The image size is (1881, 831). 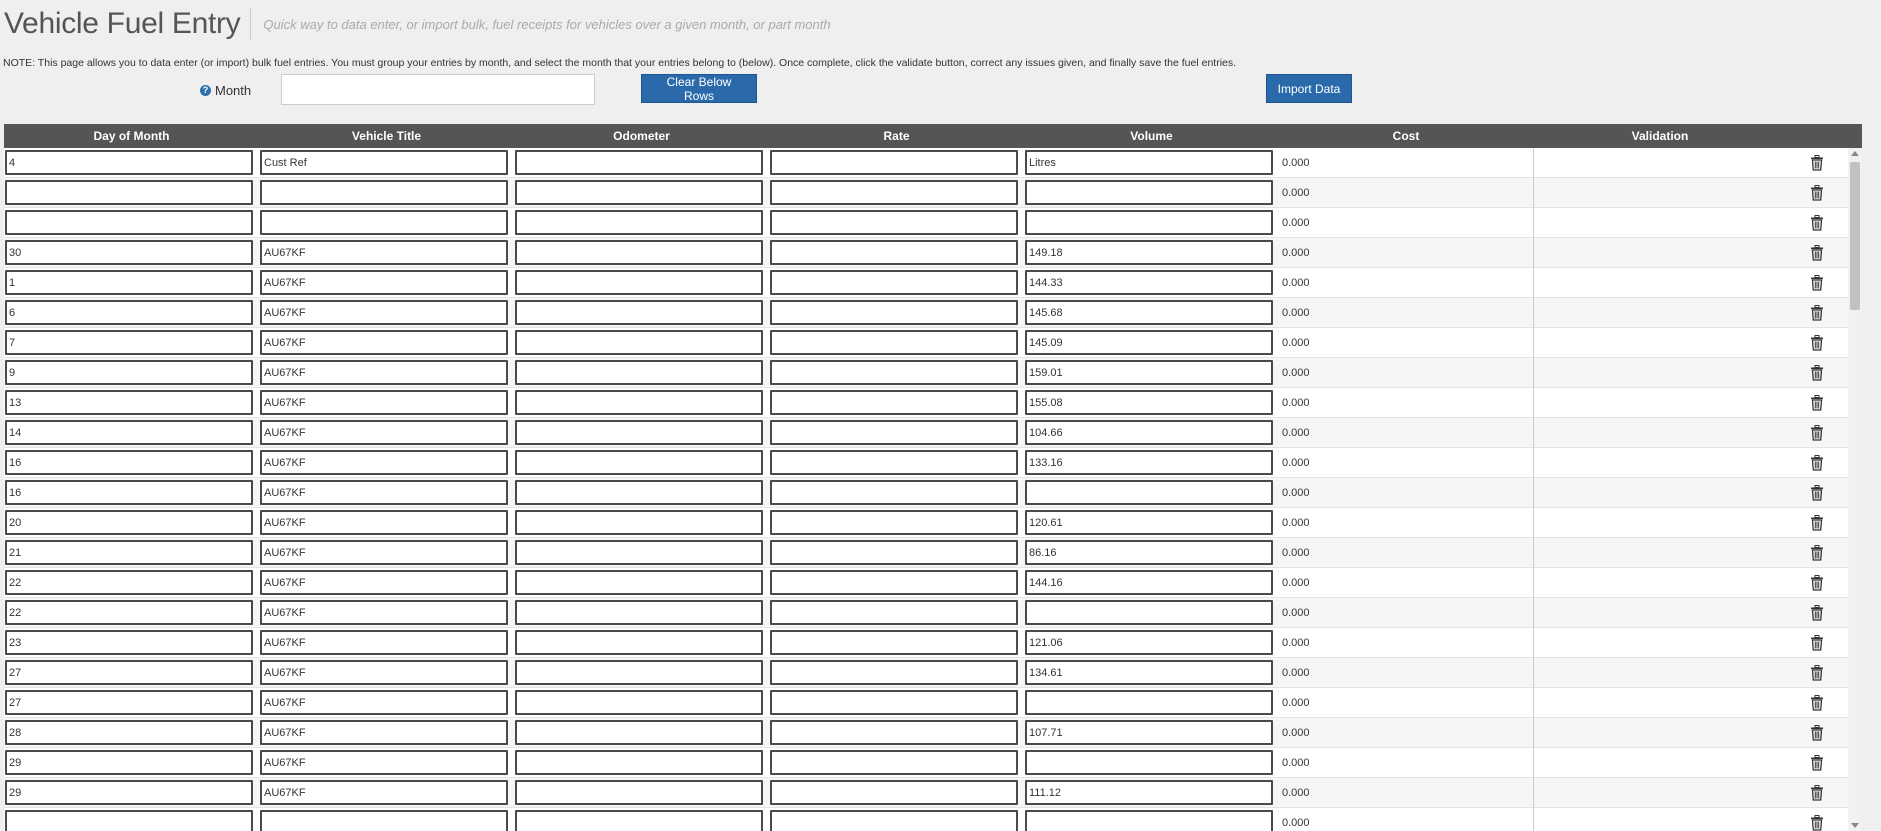 What do you see at coordinates (1855, 489) in the screenshot?
I see `grid-scrollbar` at bounding box center [1855, 489].